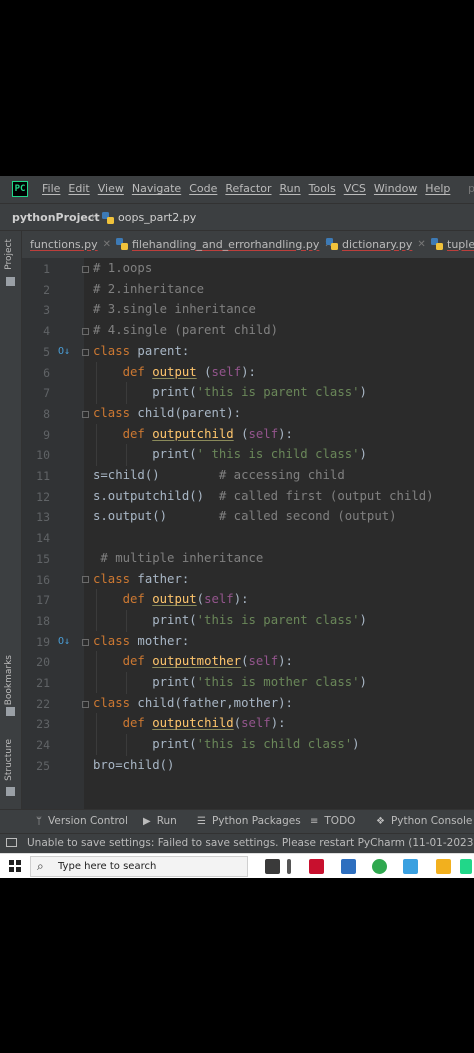  What do you see at coordinates (340, 821) in the screenshot?
I see `tool-label: TODO` at bounding box center [340, 821].